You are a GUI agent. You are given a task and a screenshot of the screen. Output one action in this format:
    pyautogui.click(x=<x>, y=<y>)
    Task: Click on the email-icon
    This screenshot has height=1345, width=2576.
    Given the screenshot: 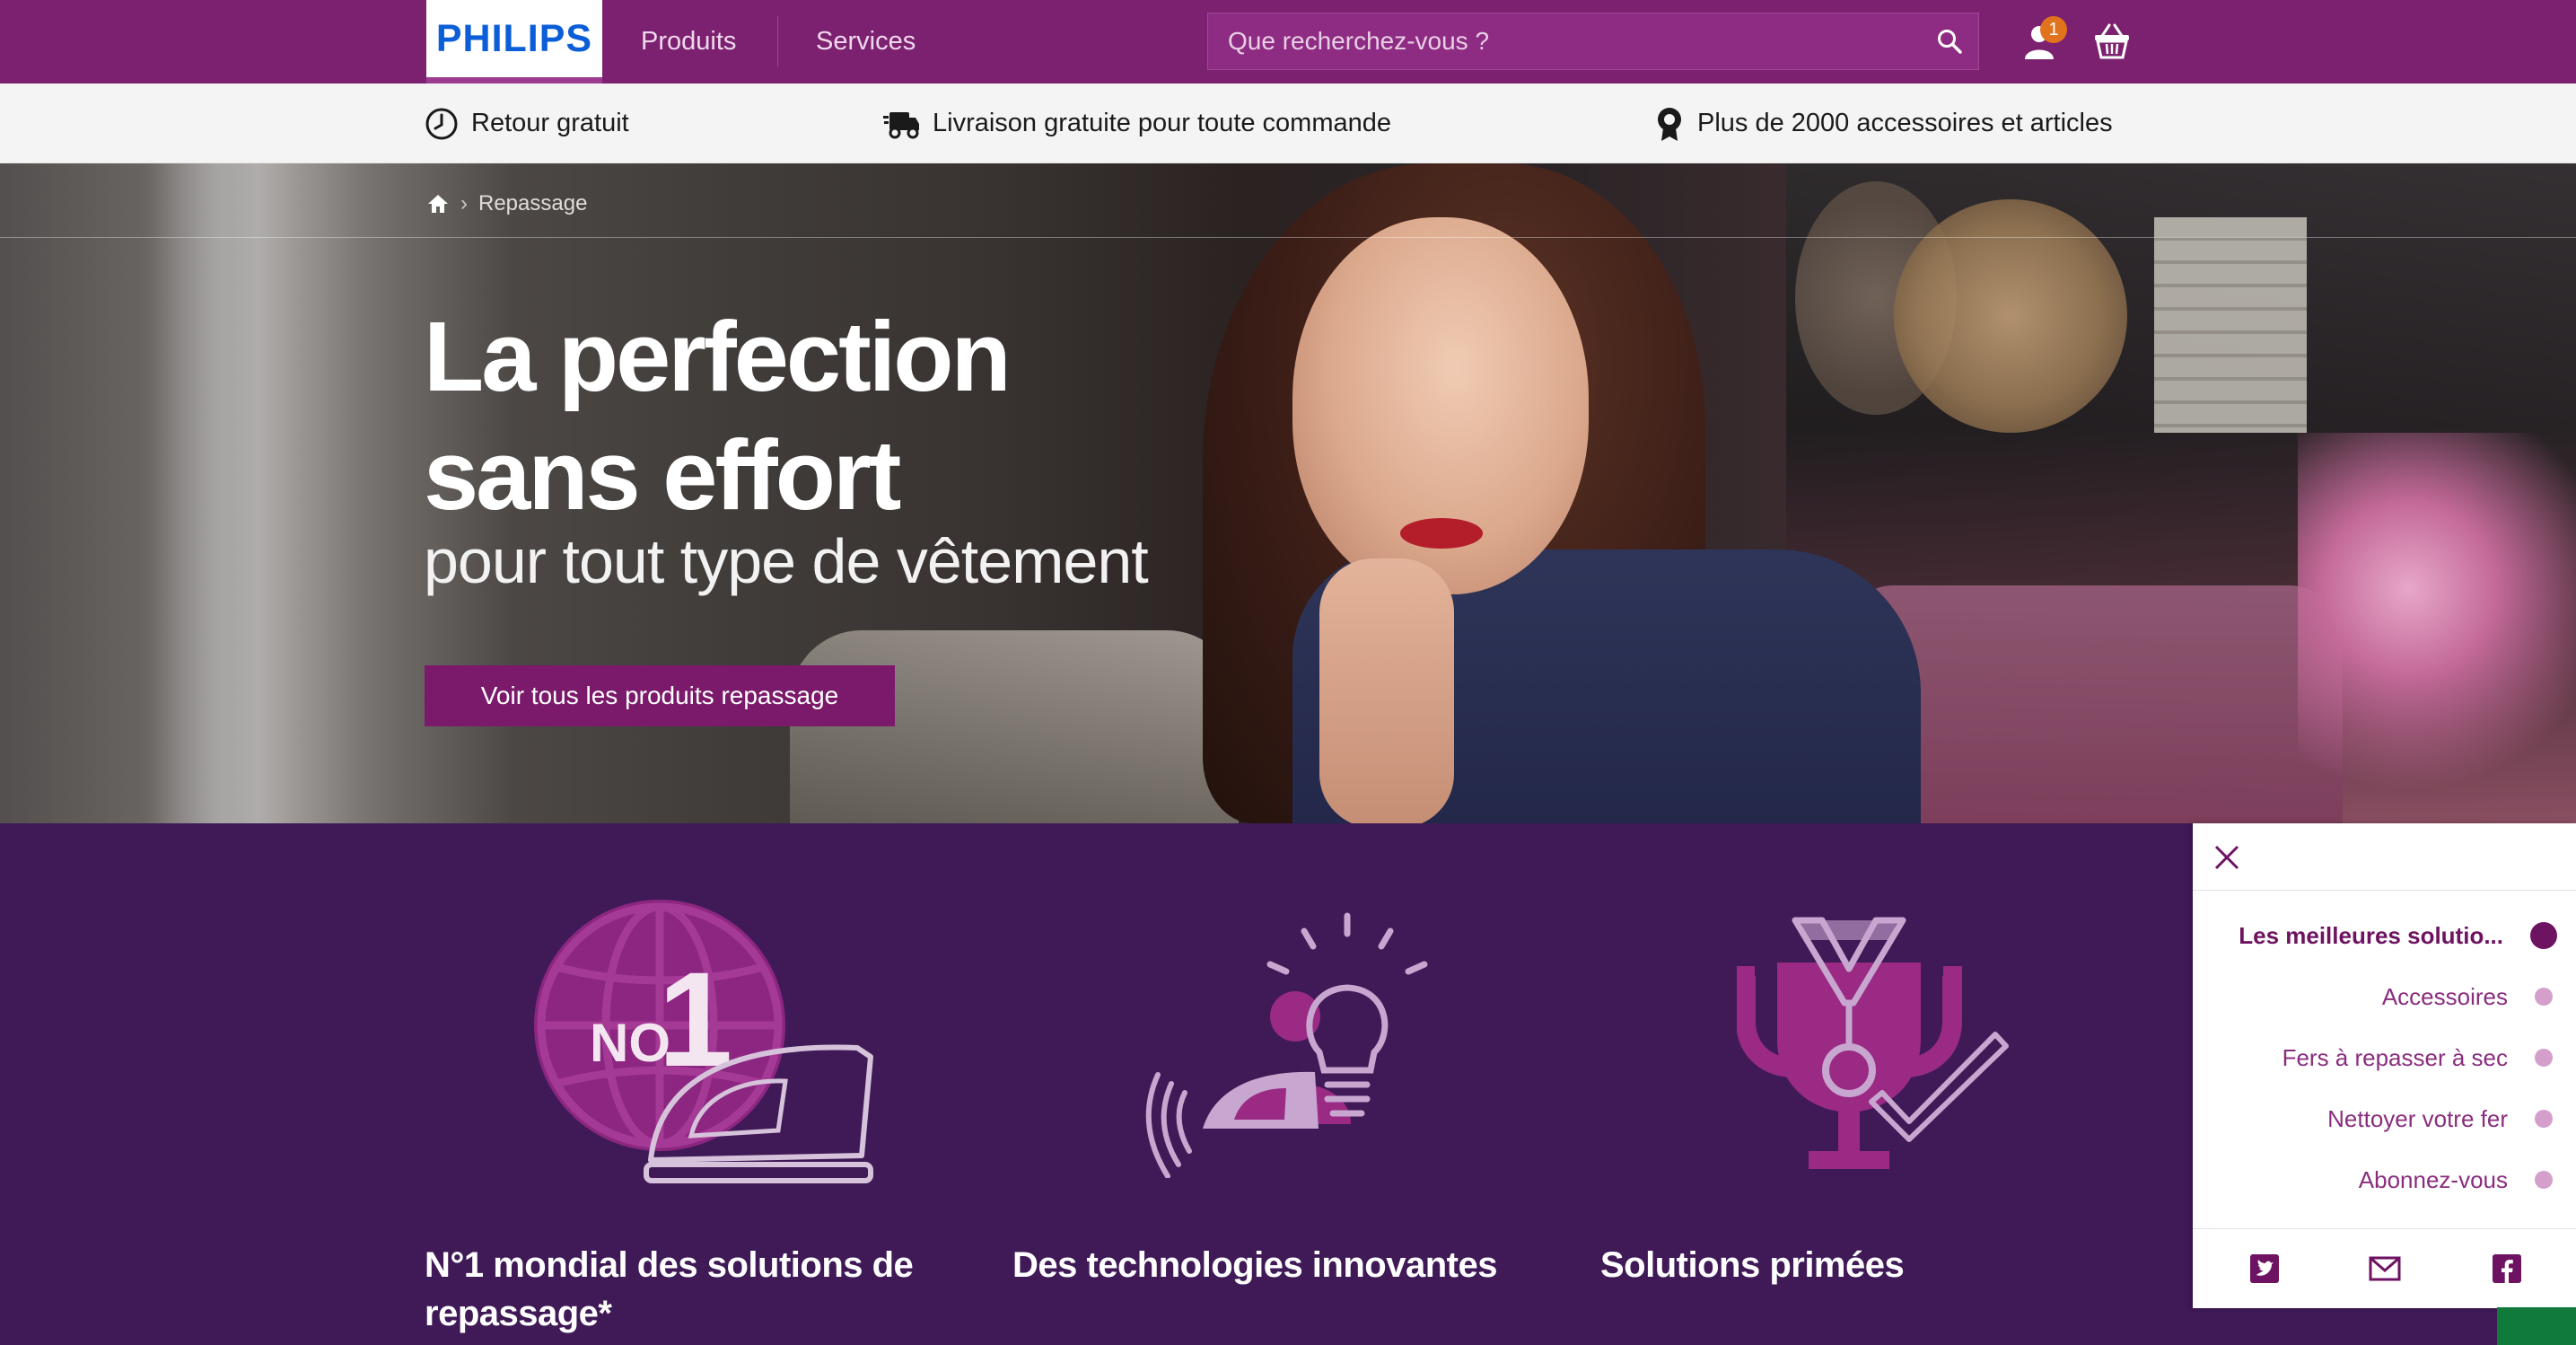 What is the action you would take?
    pyautogui.click(x=2385, y=1269)
    